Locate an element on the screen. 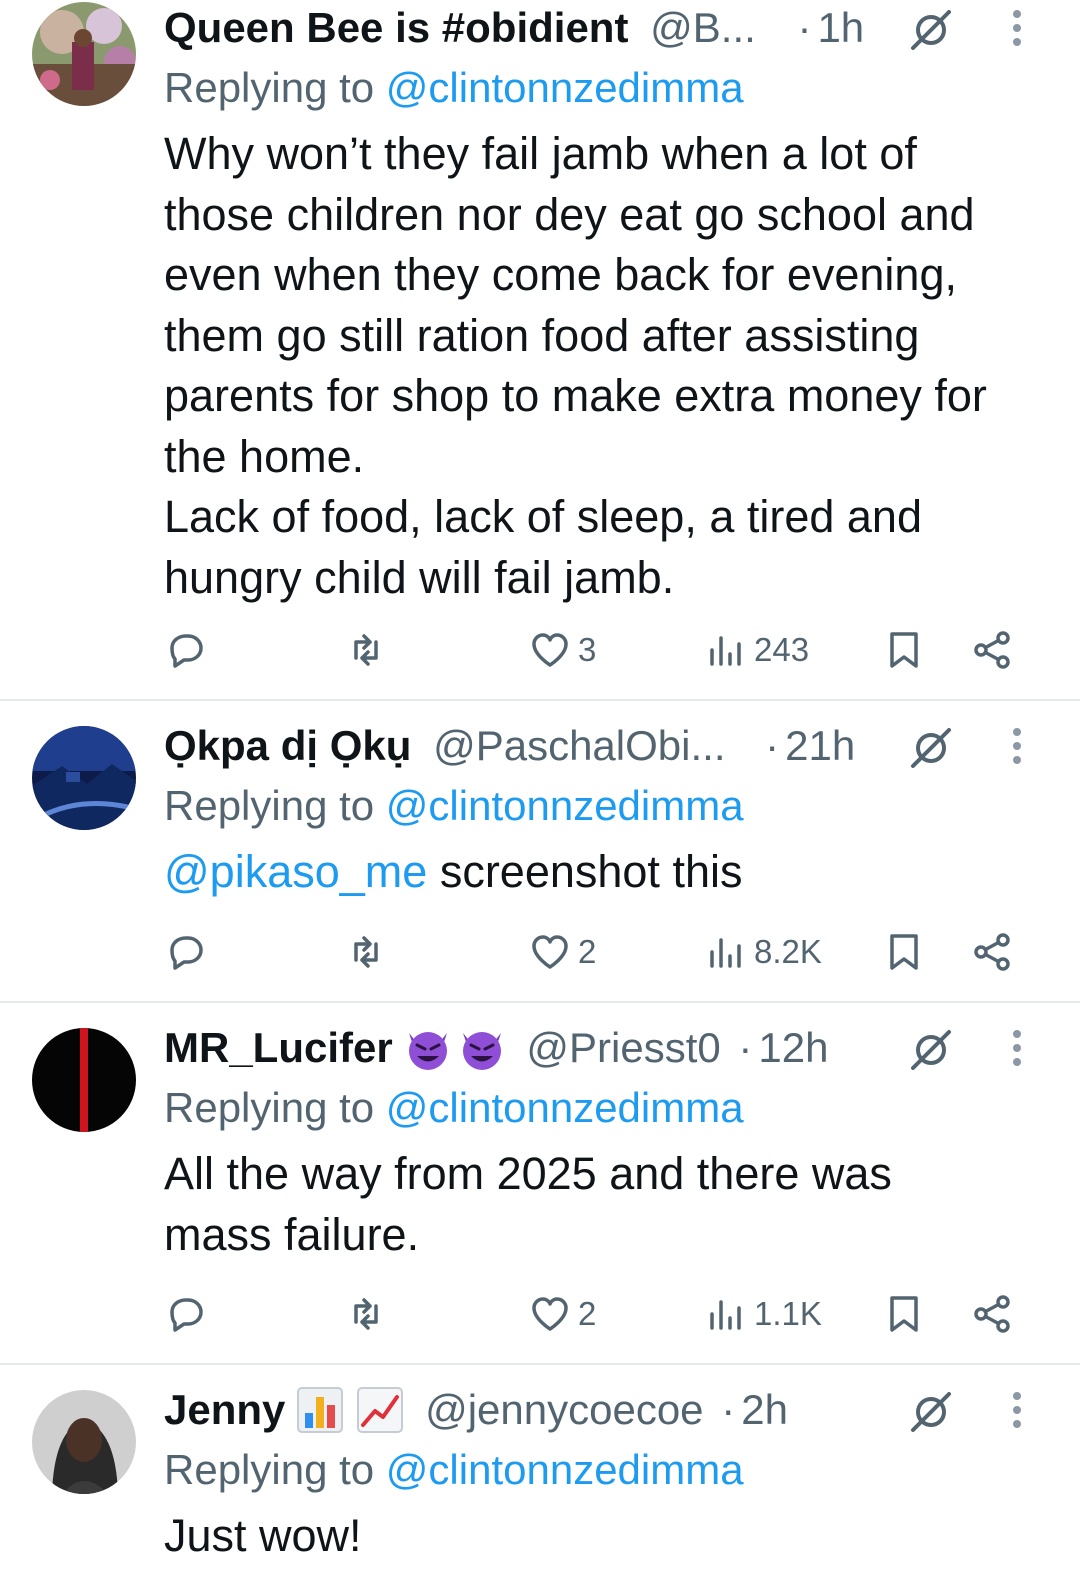 Image resolution: width=1080 pixels, height=1583 pixels. tweet-text-line: Just wow! is located at coordinates (263, 1535).